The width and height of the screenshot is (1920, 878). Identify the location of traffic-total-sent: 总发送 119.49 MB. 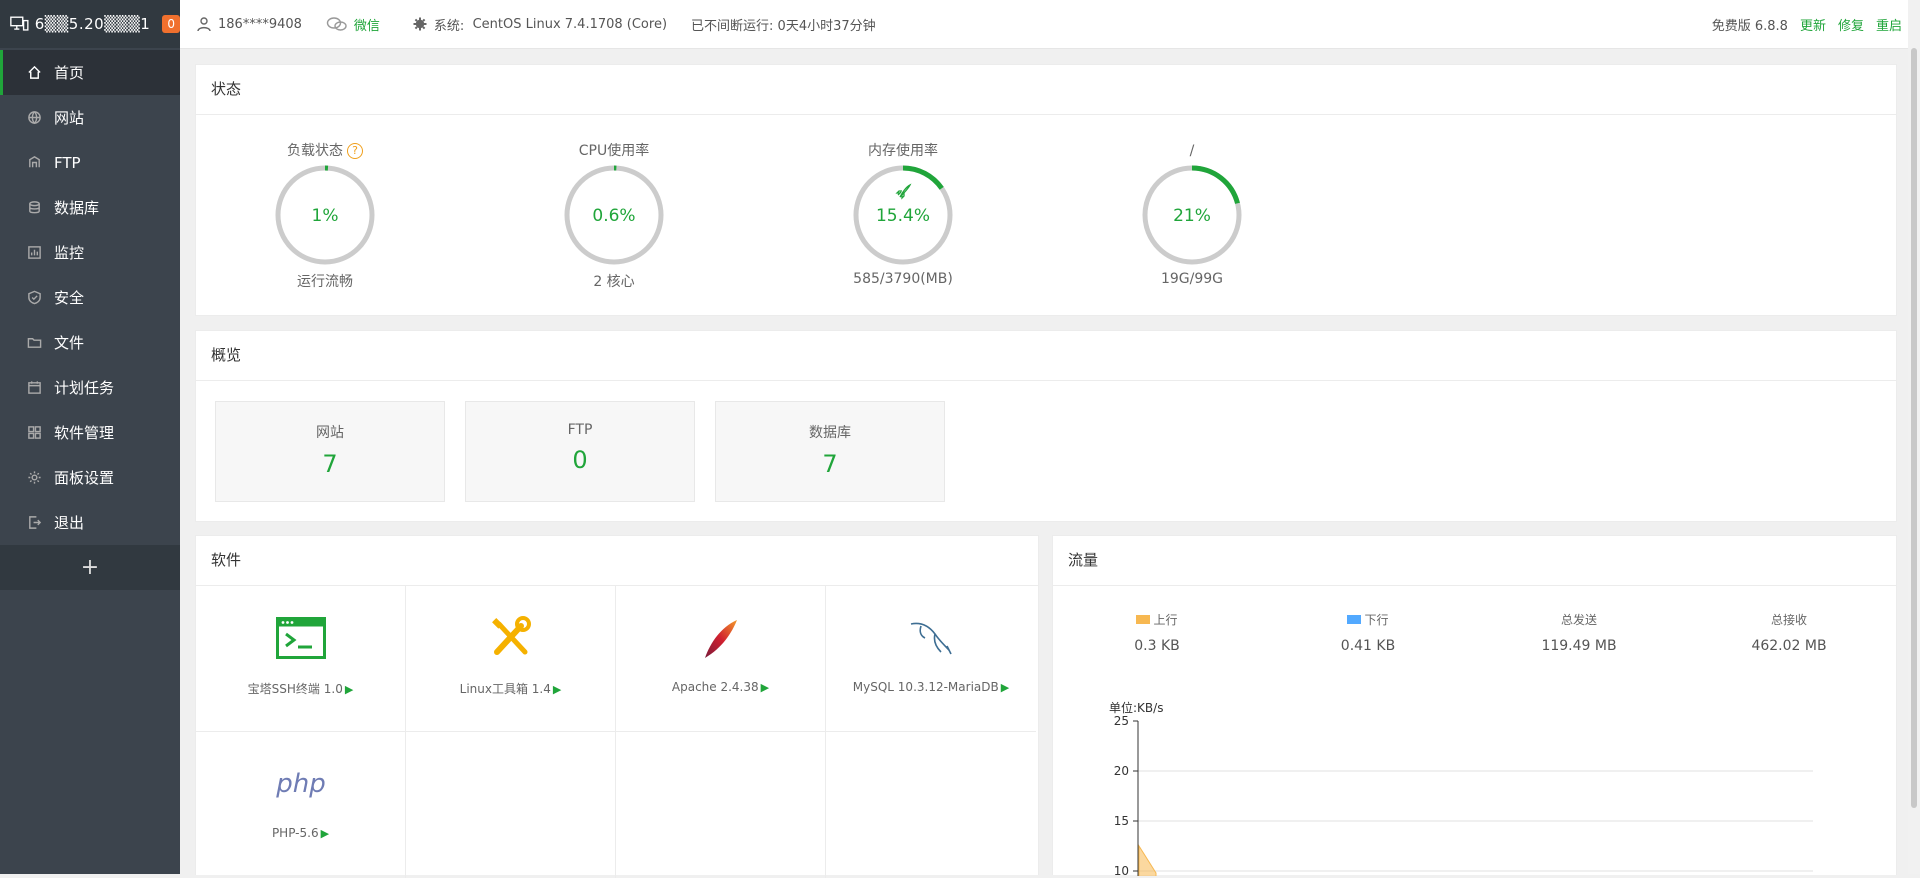
(1579, 632).